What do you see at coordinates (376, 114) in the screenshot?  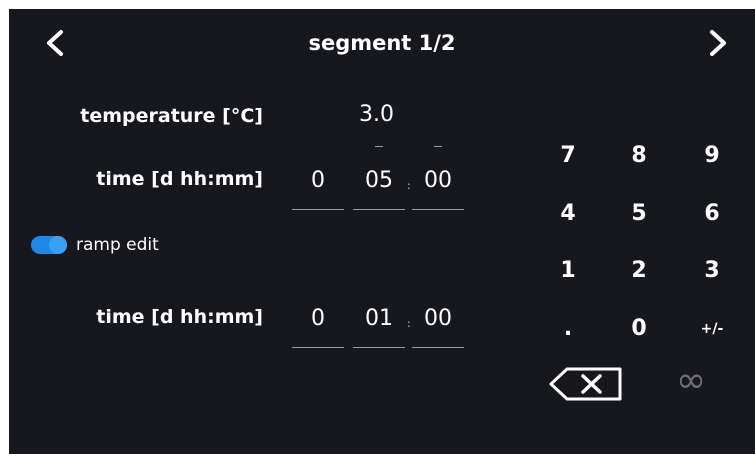 I see `temperature-value: 3.0` at bounding box center [376, 114].